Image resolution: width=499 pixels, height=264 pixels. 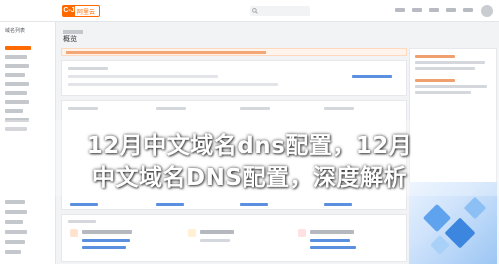 What do you see at coordinates (69, 11) in the screenshot?
I see `logo-mark: C-J` at bounding box center [69, 11].